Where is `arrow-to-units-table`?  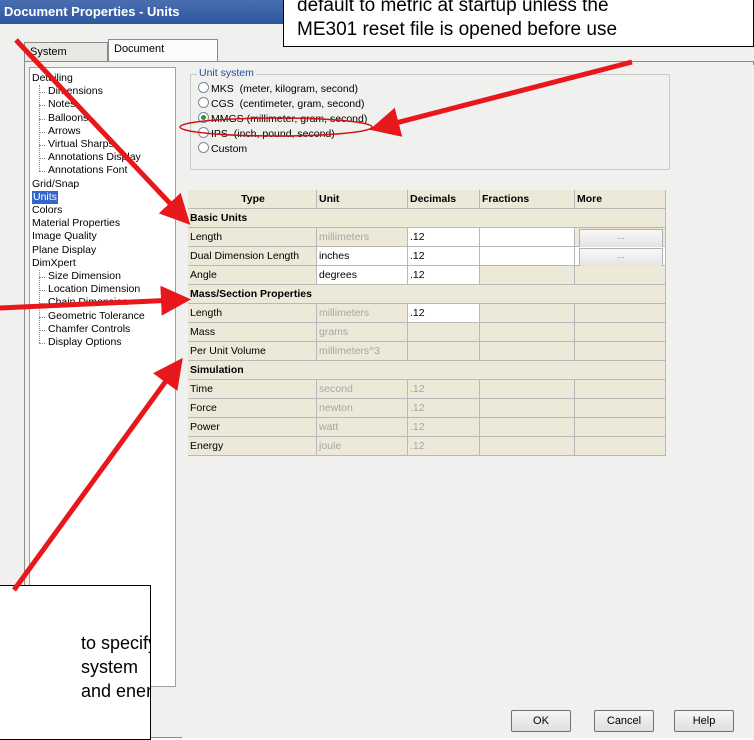
arrow-to-units-table is located at coordinates (102, 131).